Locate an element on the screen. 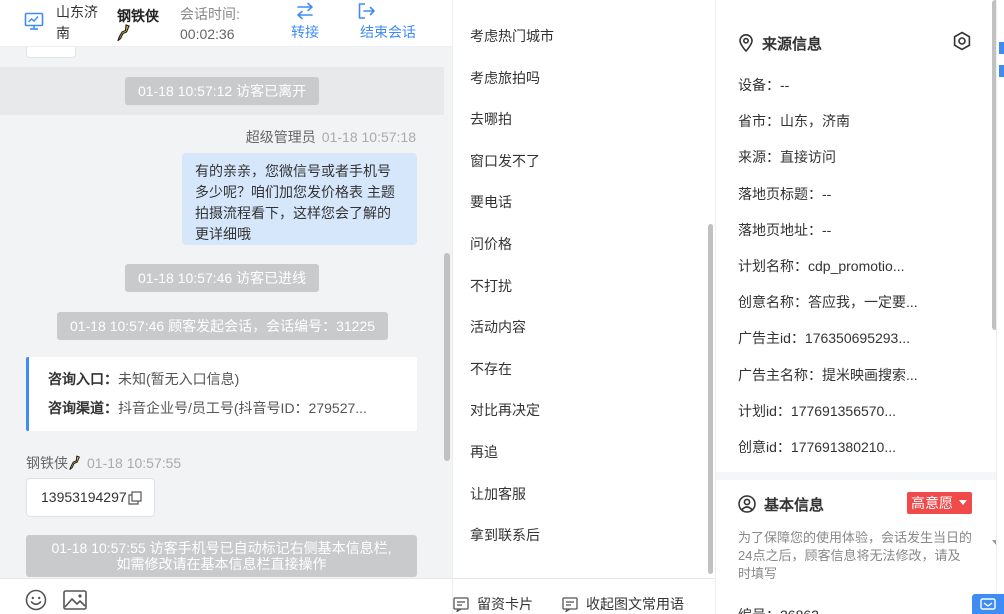  quick-reply-item: 对比再决定 is located at coordinates (505, 410).